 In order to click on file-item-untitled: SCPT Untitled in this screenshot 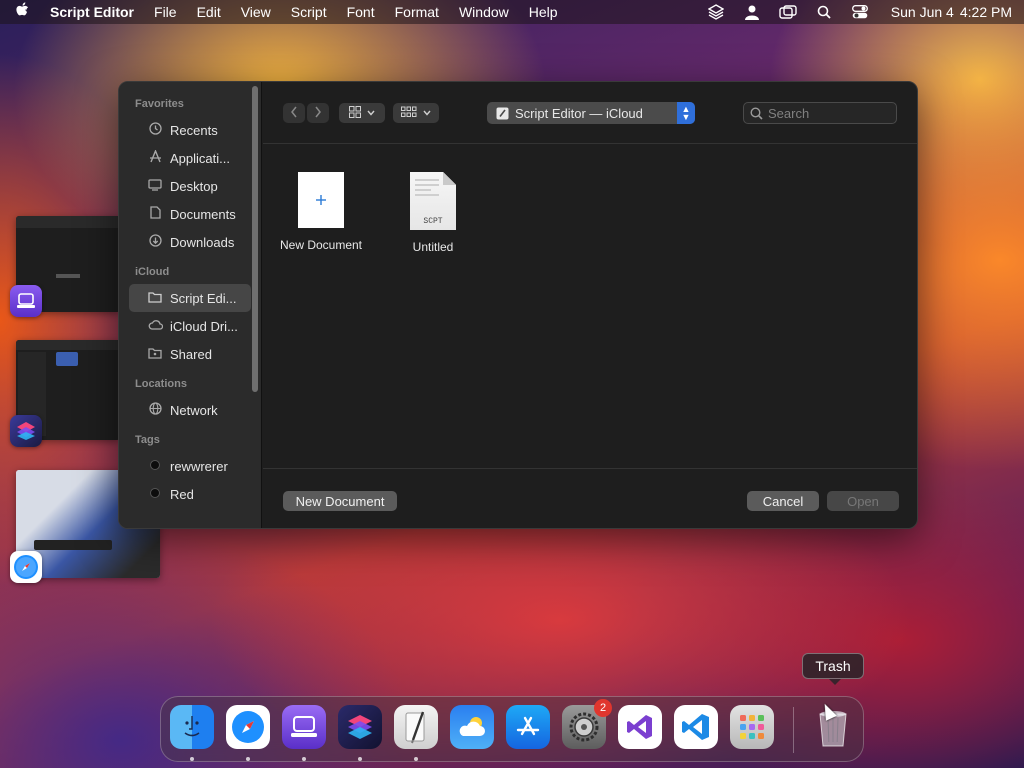, I will do `click(433, 213)`.